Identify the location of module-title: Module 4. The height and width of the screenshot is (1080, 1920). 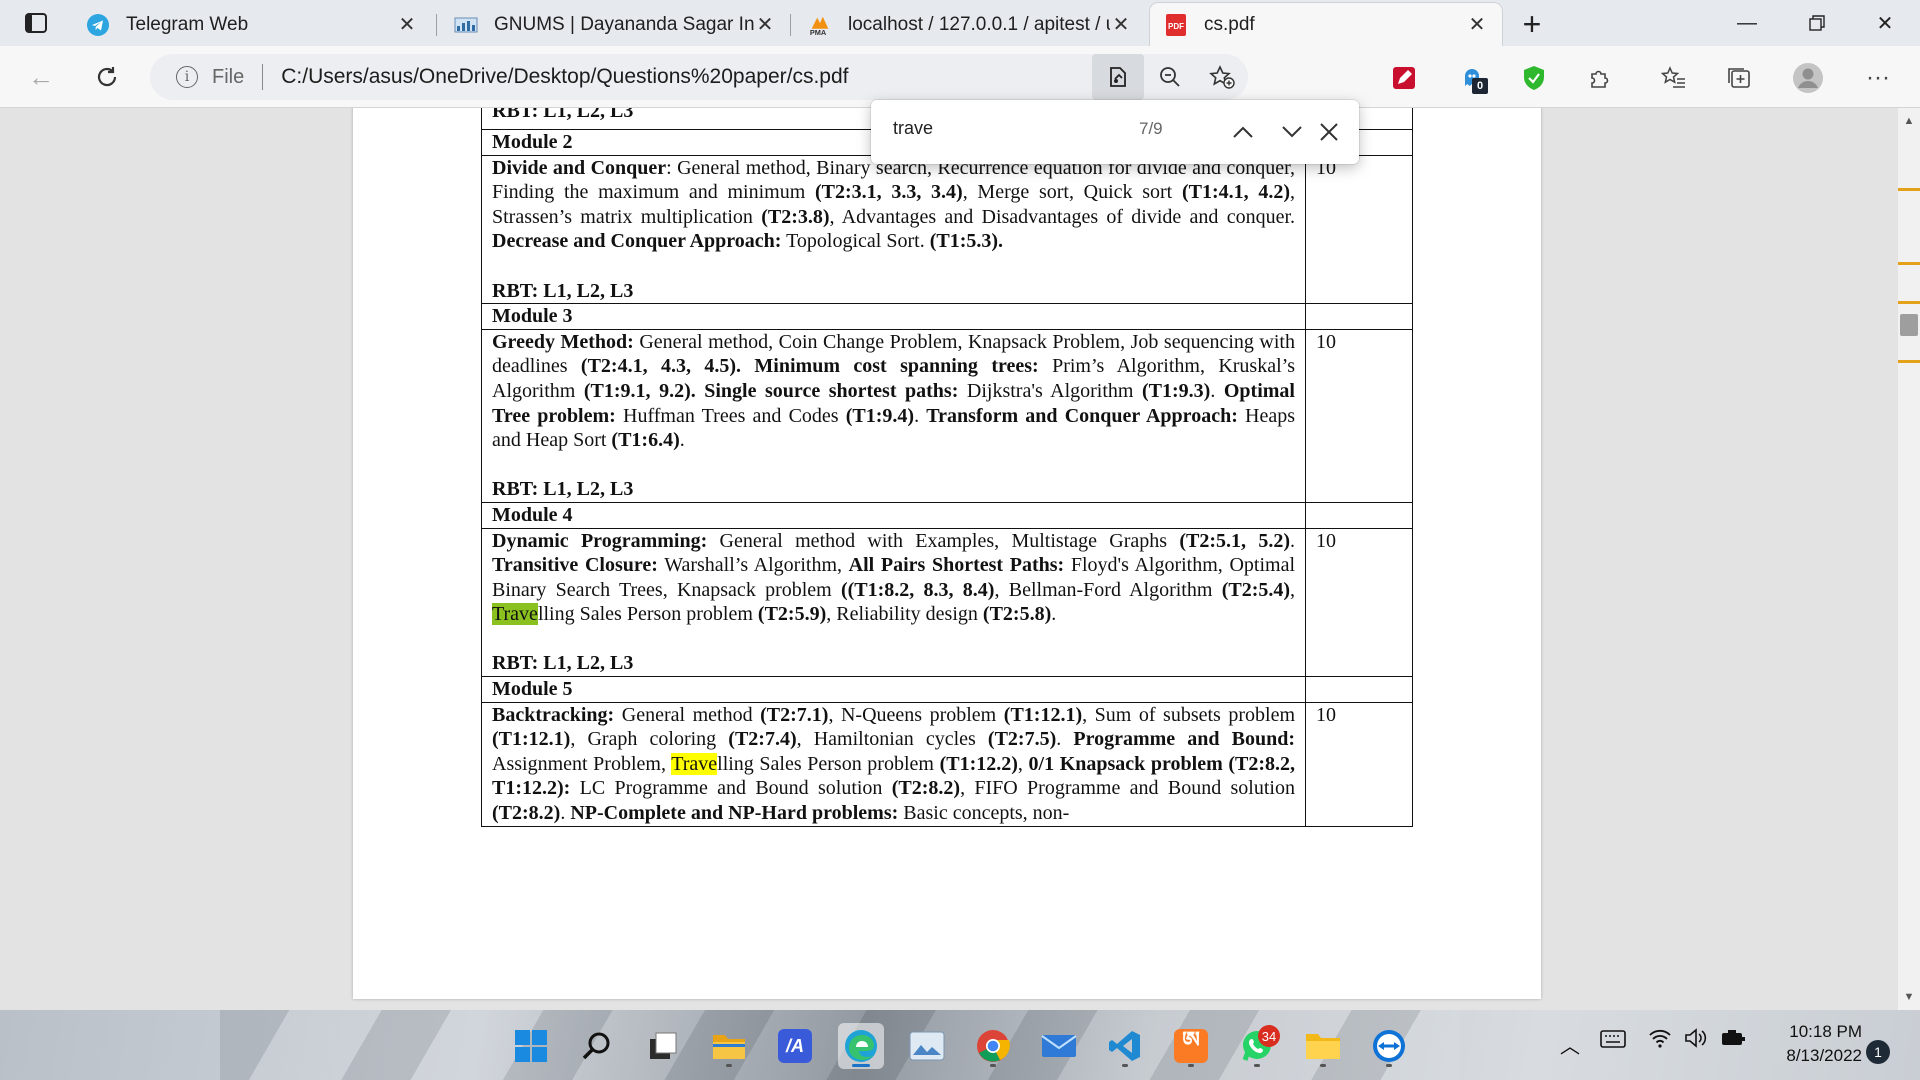
(893, 515).